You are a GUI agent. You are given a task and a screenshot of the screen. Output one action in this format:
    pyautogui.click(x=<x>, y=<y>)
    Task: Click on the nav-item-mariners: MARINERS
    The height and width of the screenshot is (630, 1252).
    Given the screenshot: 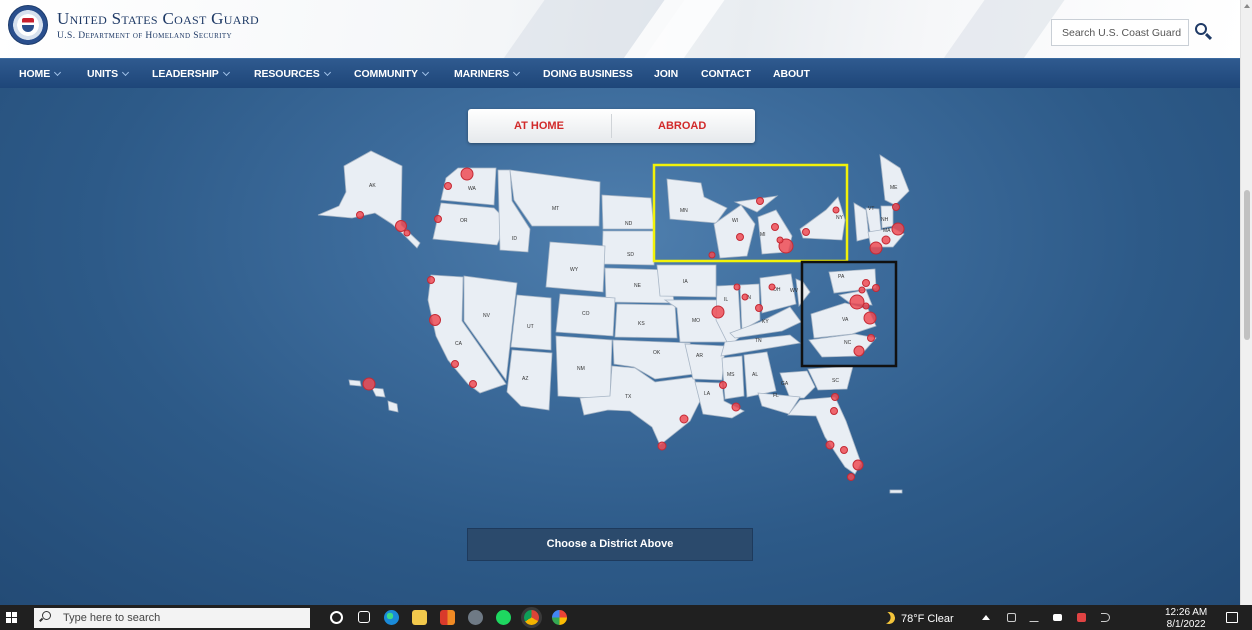 What is the action you would take?
    pyautogui.click(x=487, y=74)
    